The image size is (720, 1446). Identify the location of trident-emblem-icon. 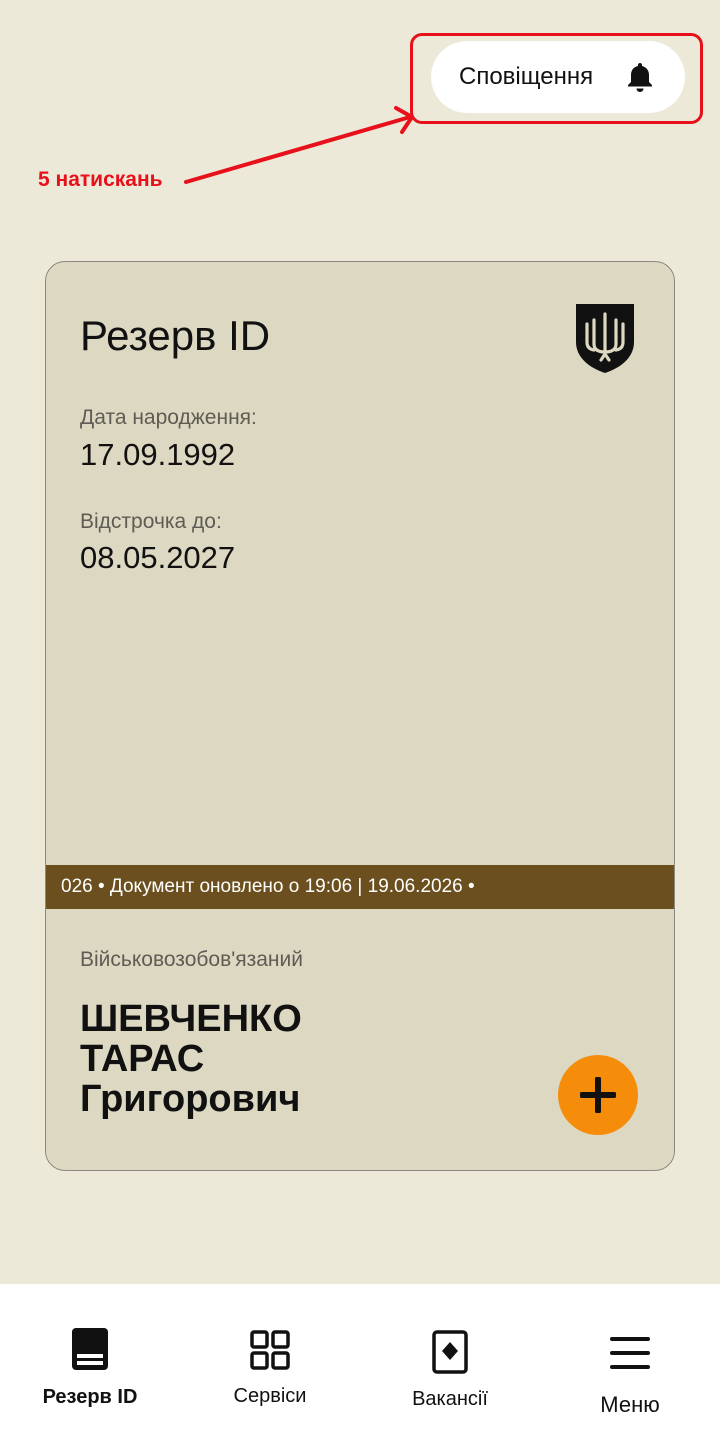
(605, 338).